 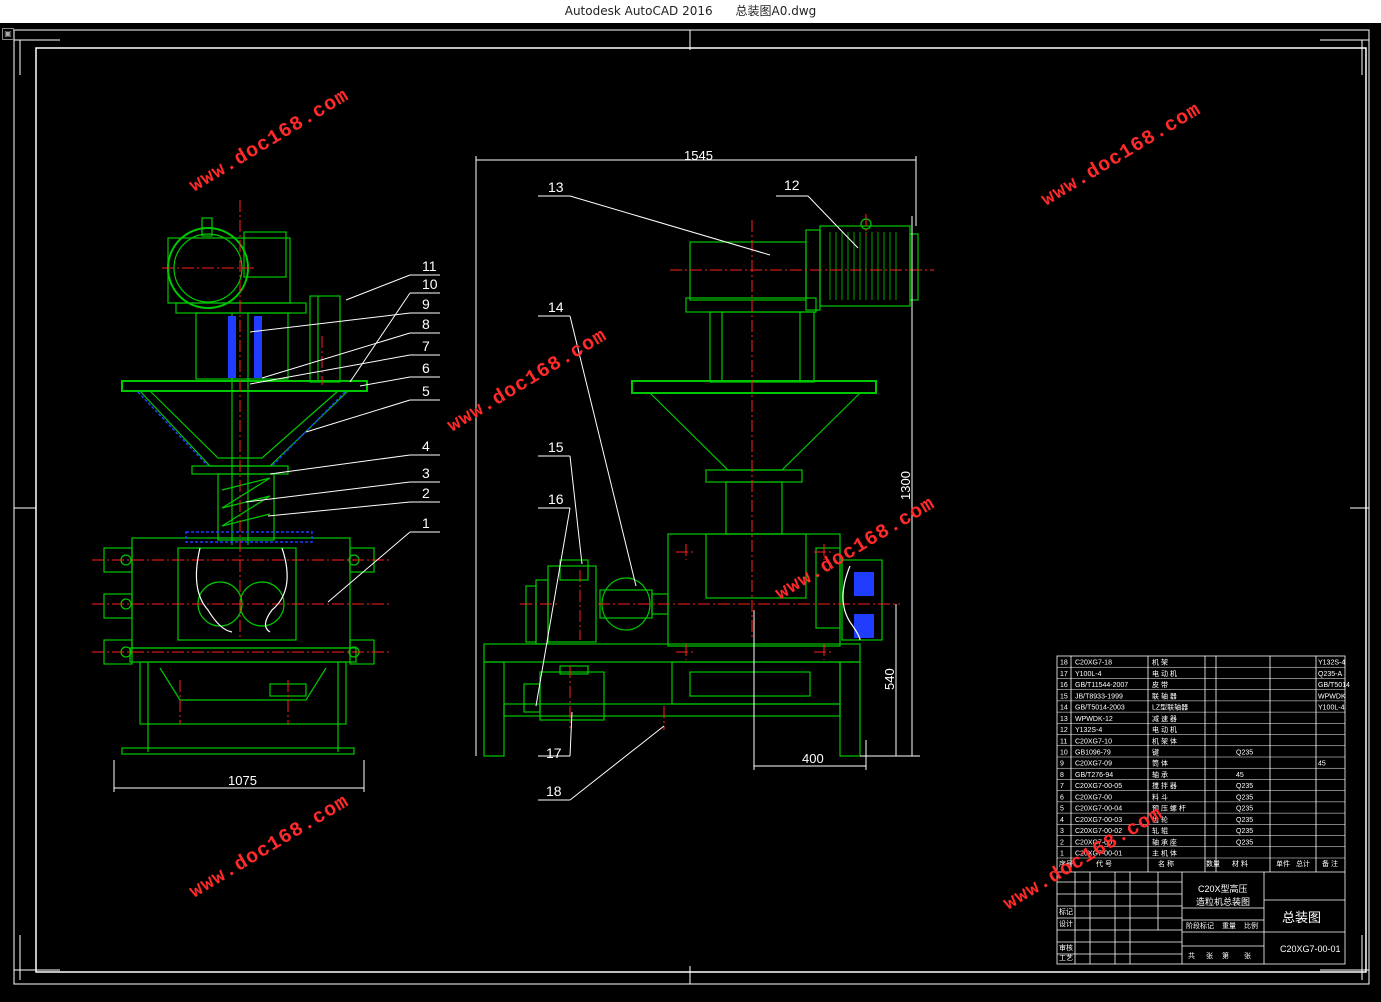 I want to click on bom-cell-no: 7, so click(x=1062, y=786).